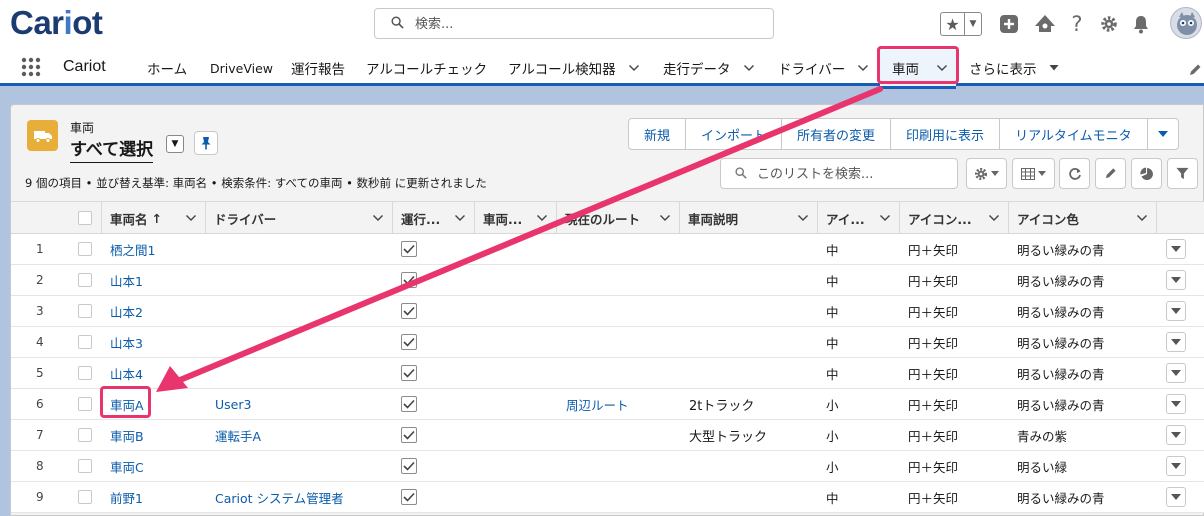 Image resolution: width=1204 pixels, height=516 pixels. I want to click on nav-item-alcohol-check: アルコールチェック, so click(426, 68).